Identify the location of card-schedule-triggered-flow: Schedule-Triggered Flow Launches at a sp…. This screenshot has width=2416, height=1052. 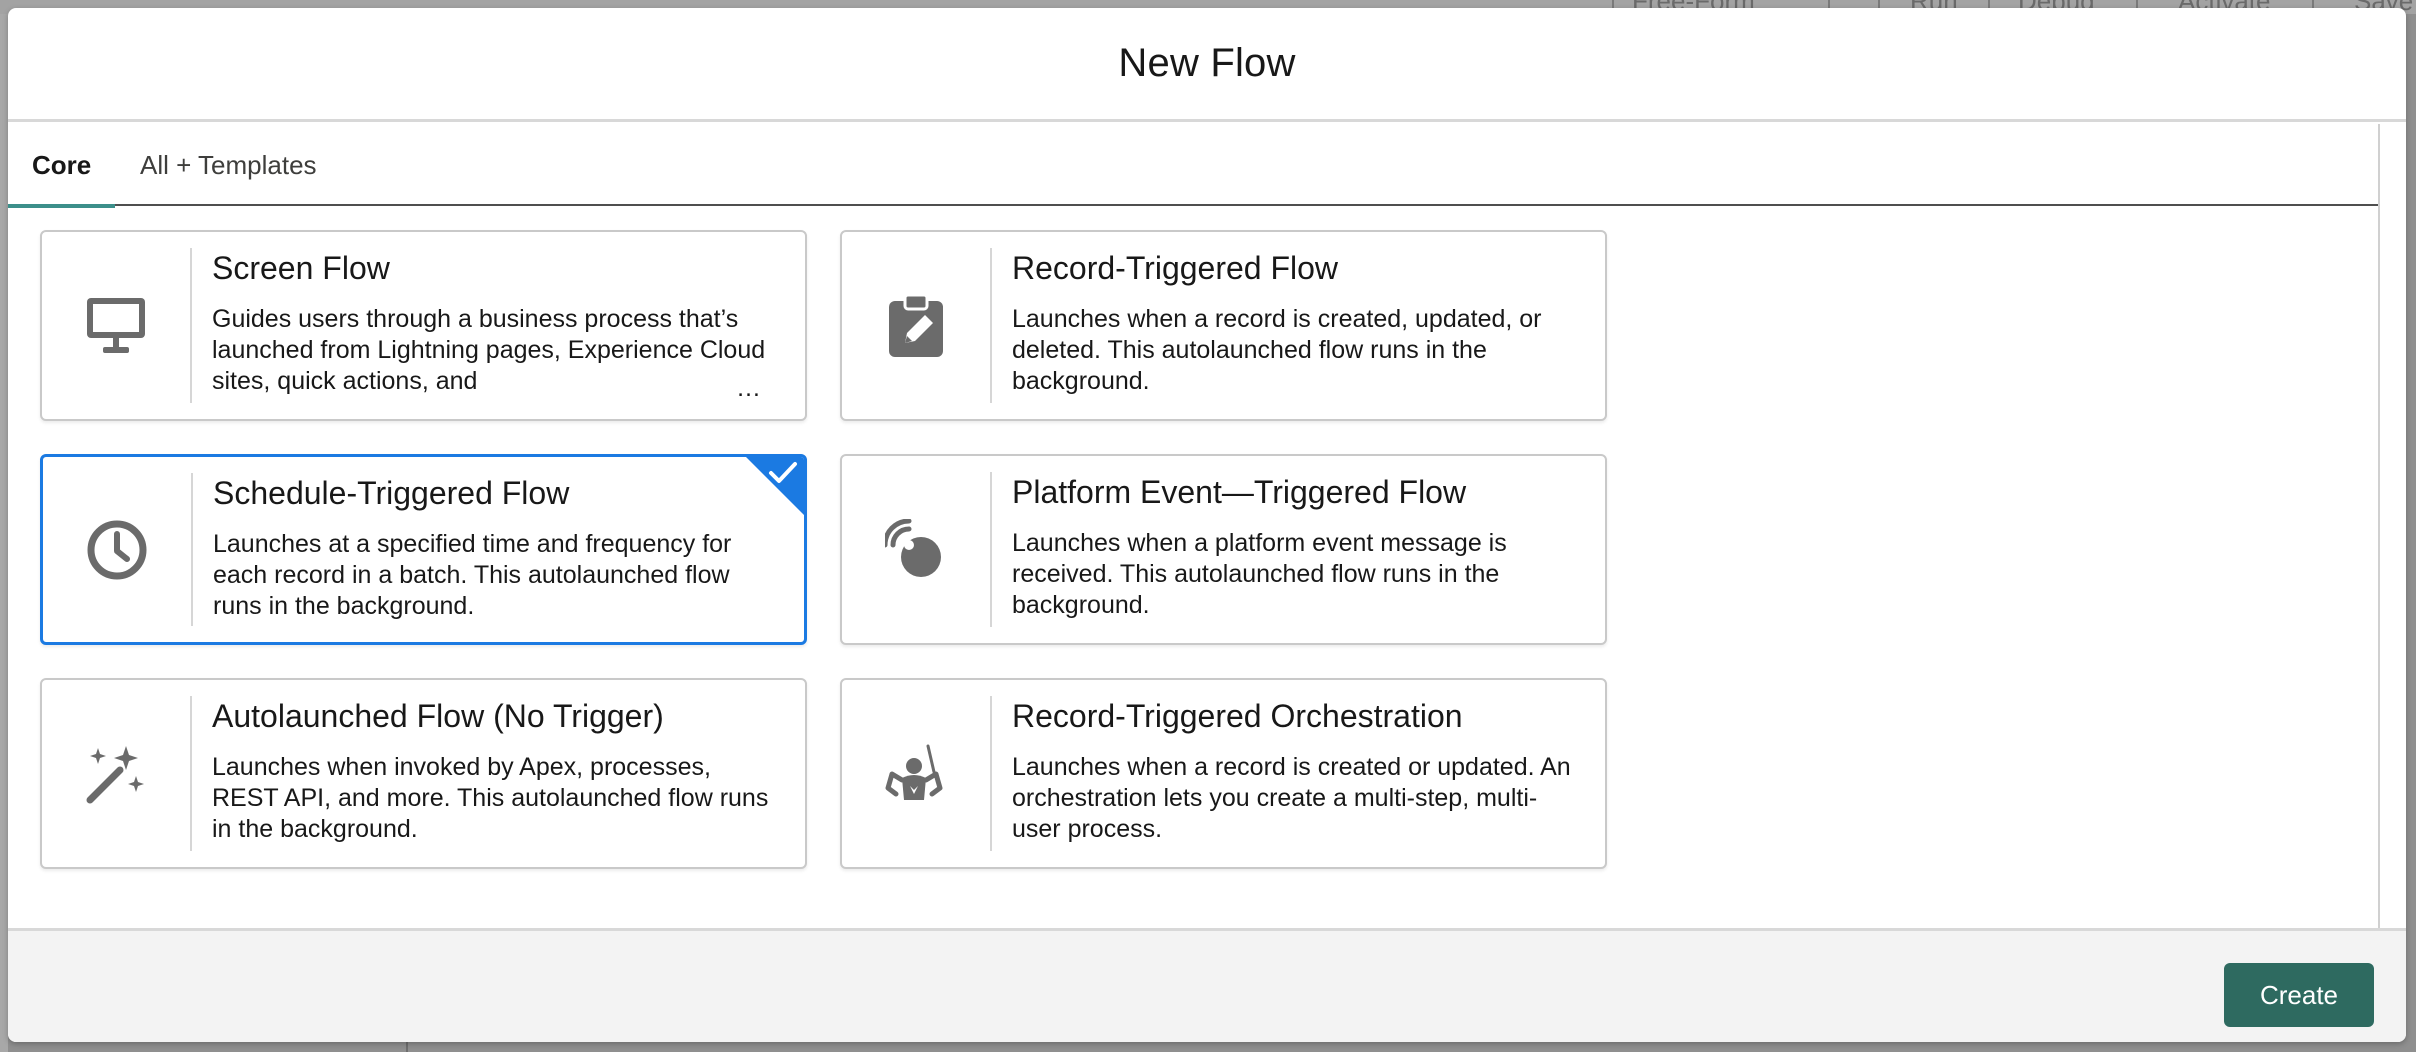
(423, 549).